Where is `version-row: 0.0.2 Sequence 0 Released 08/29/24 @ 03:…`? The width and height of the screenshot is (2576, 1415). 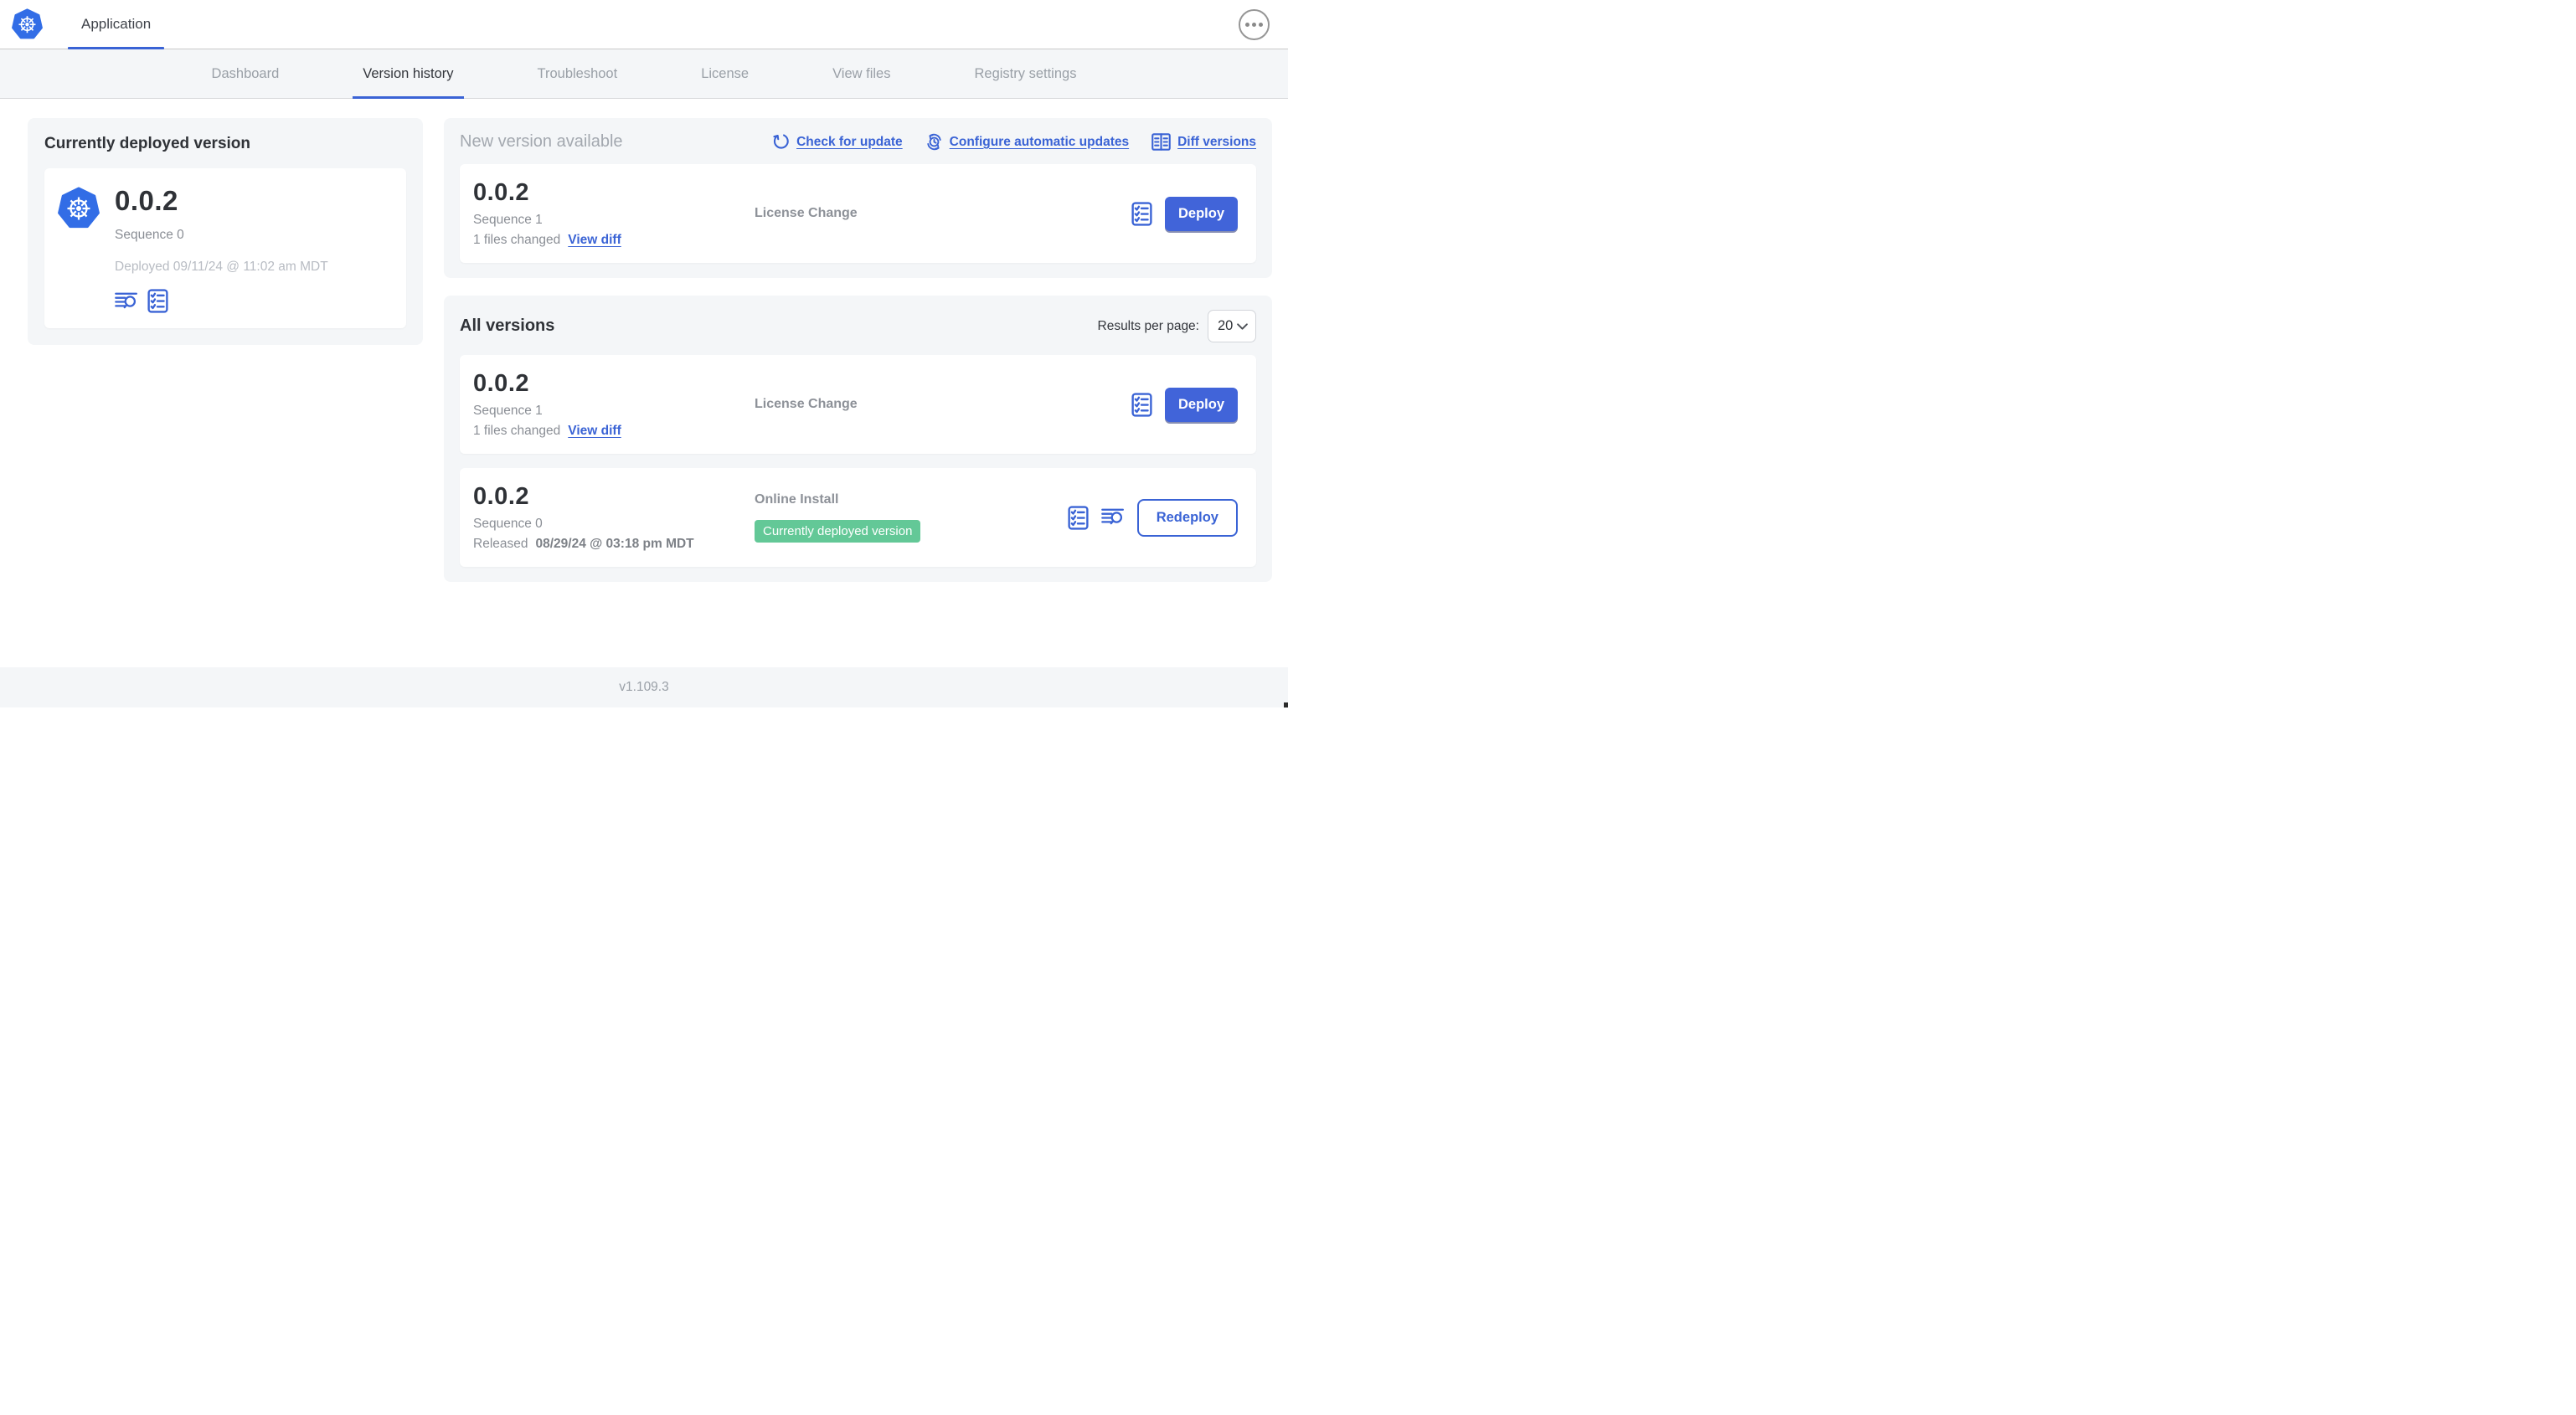
version-row: 0.0.2 Sequence 0 Released 08/29/24 @ 03:… is located at coordinates (858, 517).